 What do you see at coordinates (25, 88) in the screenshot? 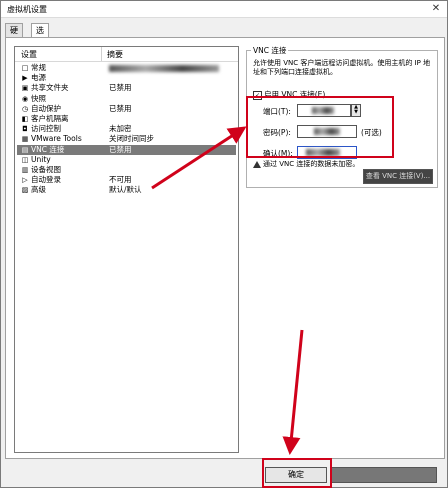
I see `row-icon: ▣` at bounding box center [25, 88].